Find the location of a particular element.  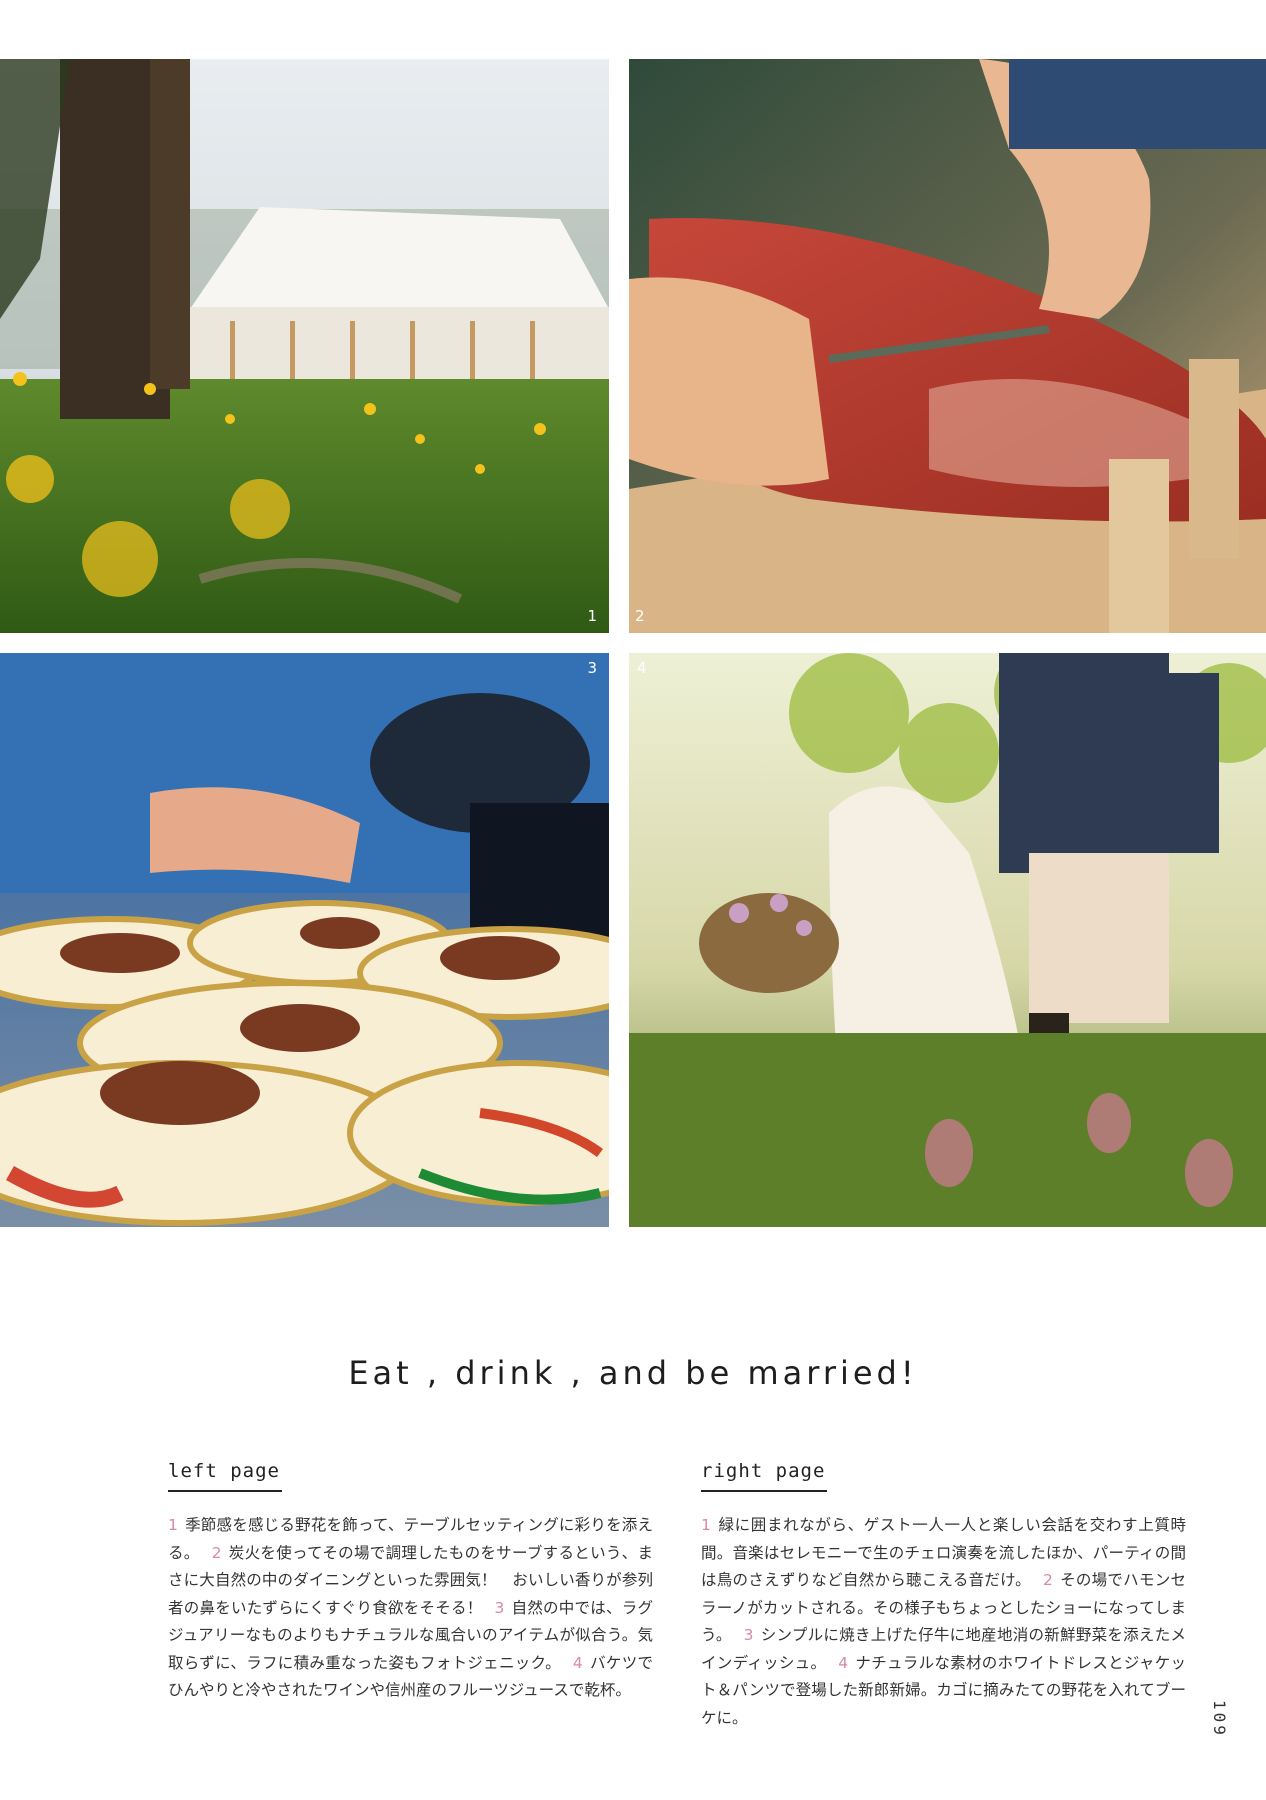

photo-number-3: 3 is located at coordinates (592, 668).